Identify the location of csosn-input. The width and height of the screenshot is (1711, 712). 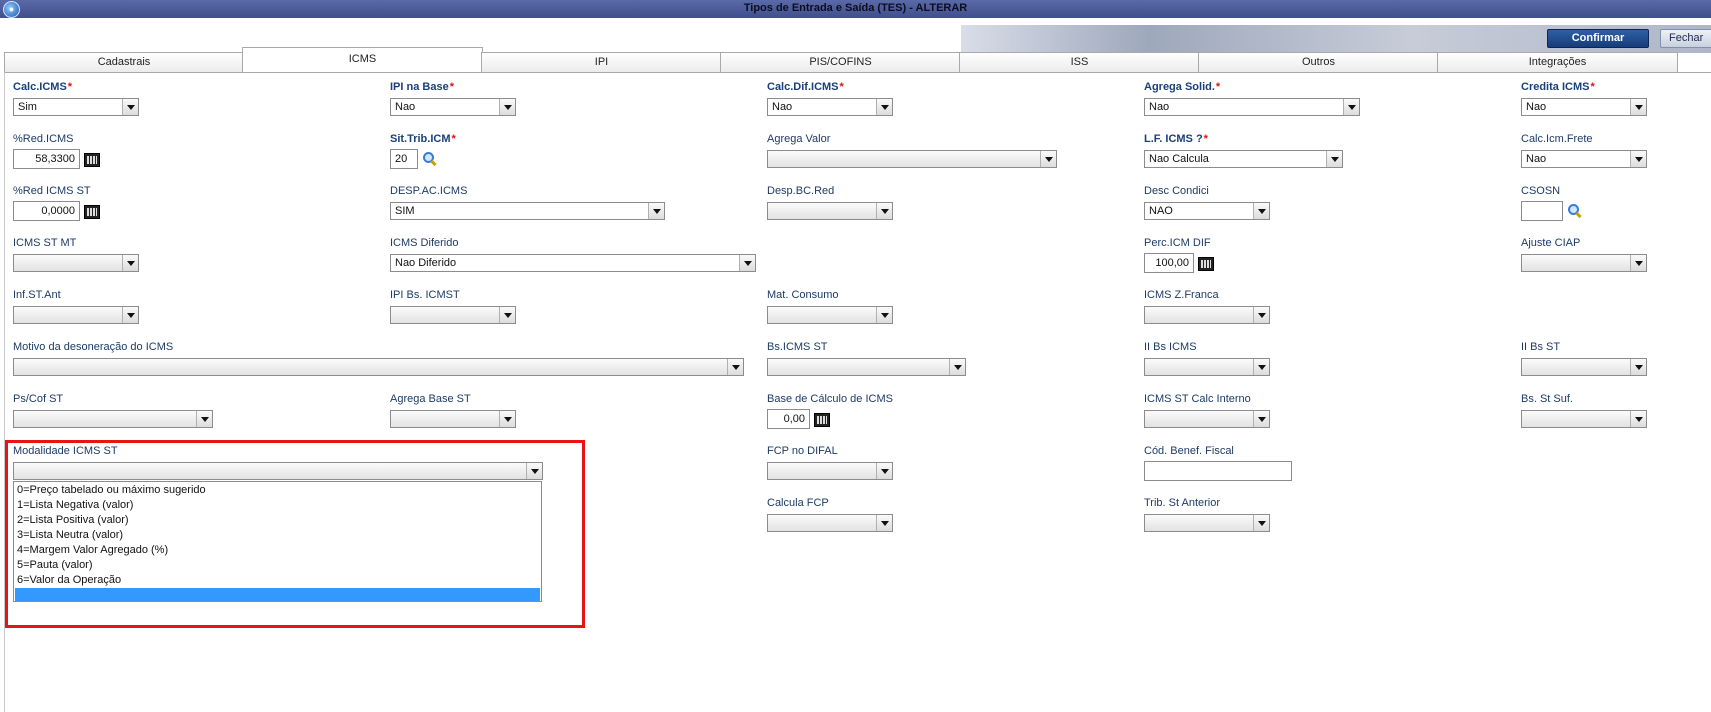
(1542, 211).